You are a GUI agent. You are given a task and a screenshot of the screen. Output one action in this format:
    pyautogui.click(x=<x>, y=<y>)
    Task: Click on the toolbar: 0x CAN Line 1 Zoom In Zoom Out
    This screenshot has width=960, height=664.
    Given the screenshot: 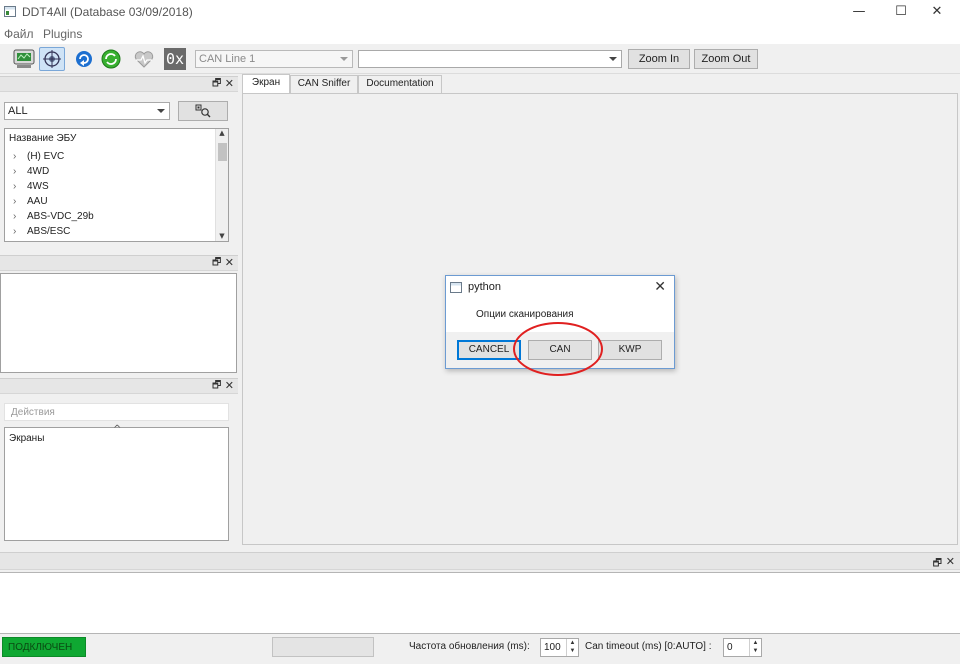 What is the action you would take?
    pyautogui.click(x=480, y=59)
    